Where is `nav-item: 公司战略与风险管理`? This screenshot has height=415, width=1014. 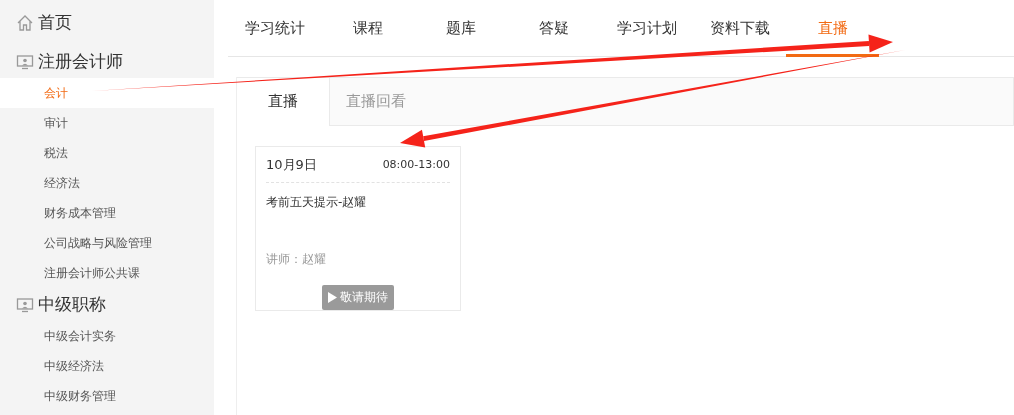 nav-item: 公司战略与风险管理 is located at coordinates (107, 243).